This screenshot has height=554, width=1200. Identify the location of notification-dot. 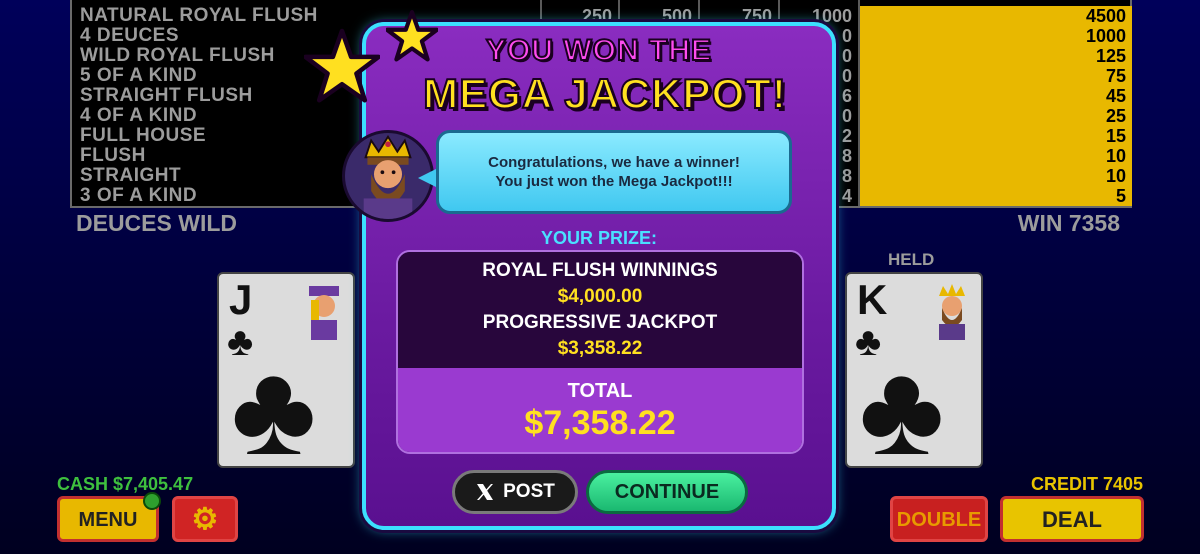
(152, 501).